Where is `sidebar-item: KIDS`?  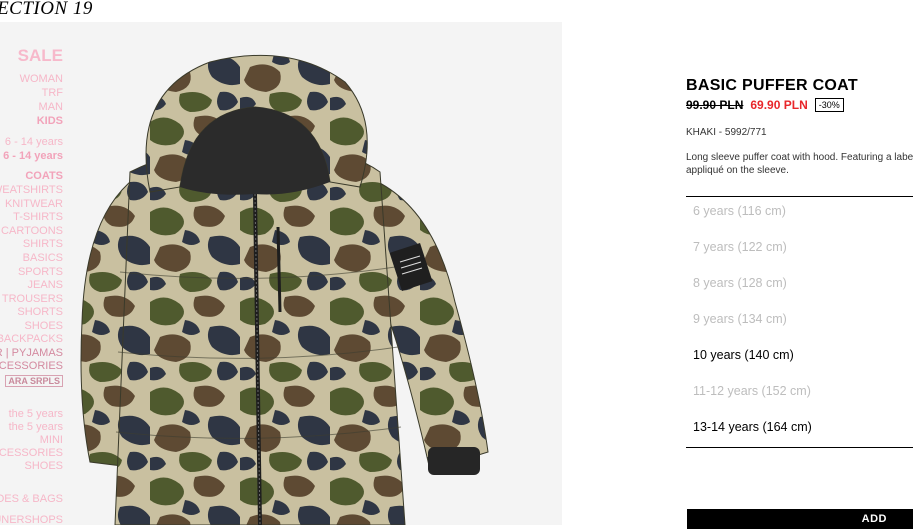 sidebar-item: KIDS is located at coordinates (50, 121).